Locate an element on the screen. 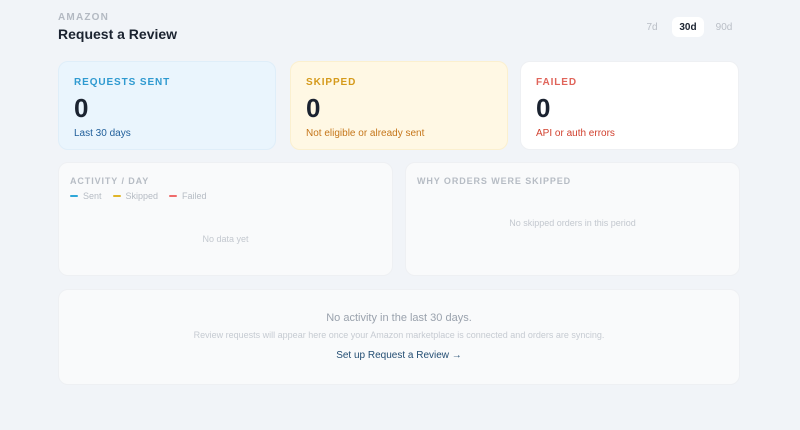 The image size is (800, 430). legend-item-skipped: Skipped is located at coordinates (135, 196).